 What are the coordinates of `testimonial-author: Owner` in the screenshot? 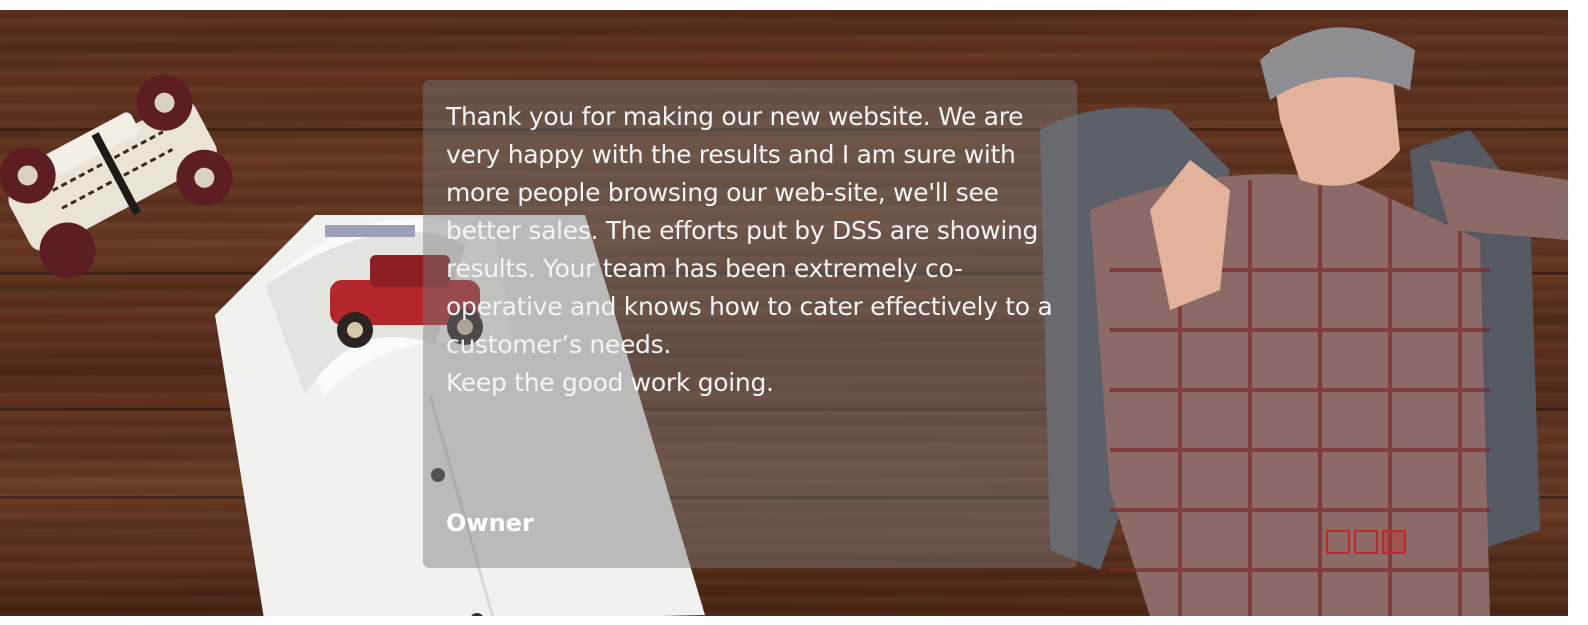 It's located at (490, 523).